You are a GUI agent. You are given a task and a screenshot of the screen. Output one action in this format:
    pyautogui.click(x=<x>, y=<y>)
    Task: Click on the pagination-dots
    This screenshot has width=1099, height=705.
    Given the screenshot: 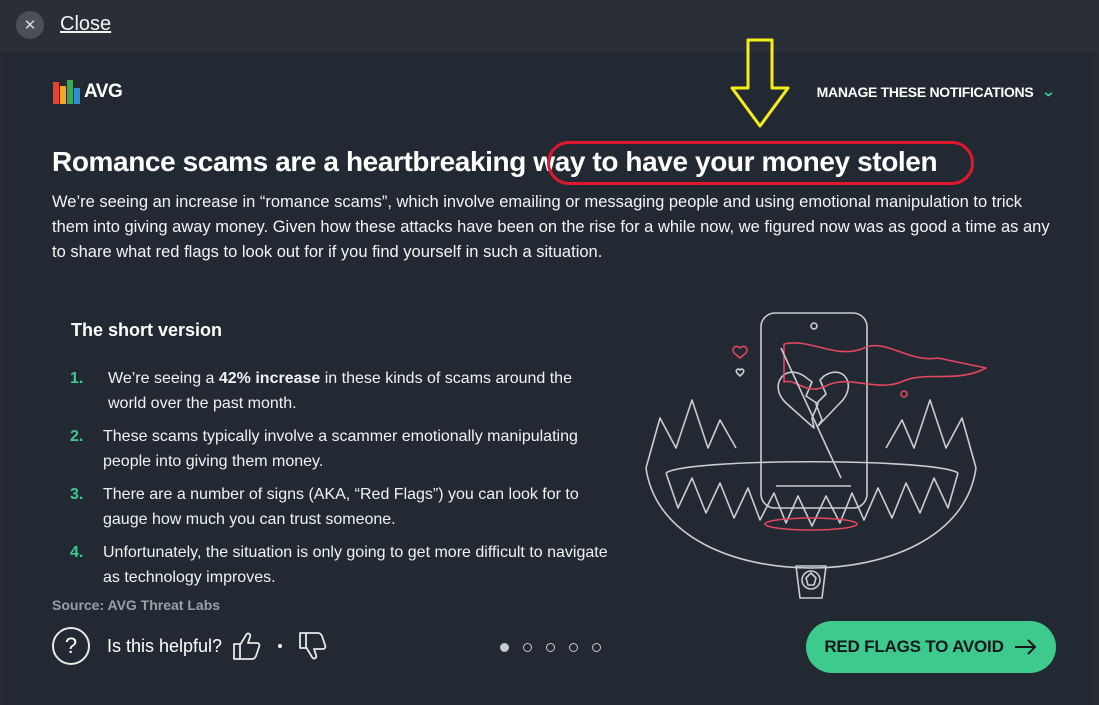 What is the action you would take?
    pyautogui.click(x=550, y=647)
    